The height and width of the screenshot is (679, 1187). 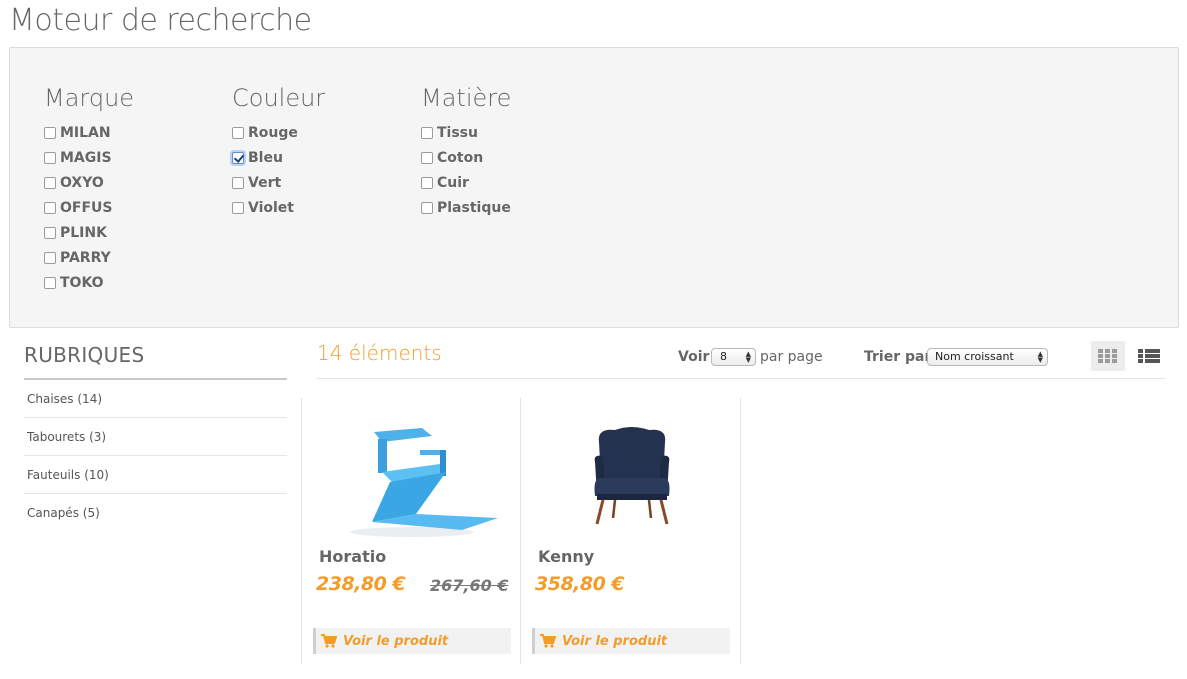 I want to click on filter-option-coton: Coton, so click(x=466, y=157).